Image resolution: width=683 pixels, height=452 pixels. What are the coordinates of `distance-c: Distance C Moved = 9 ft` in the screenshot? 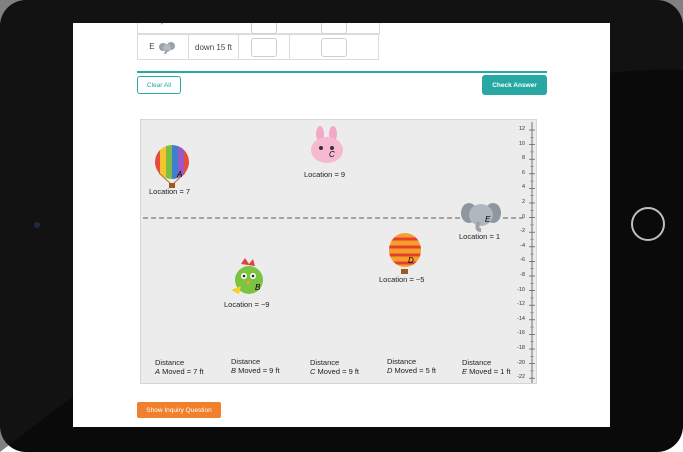 It's located at (334, 367).